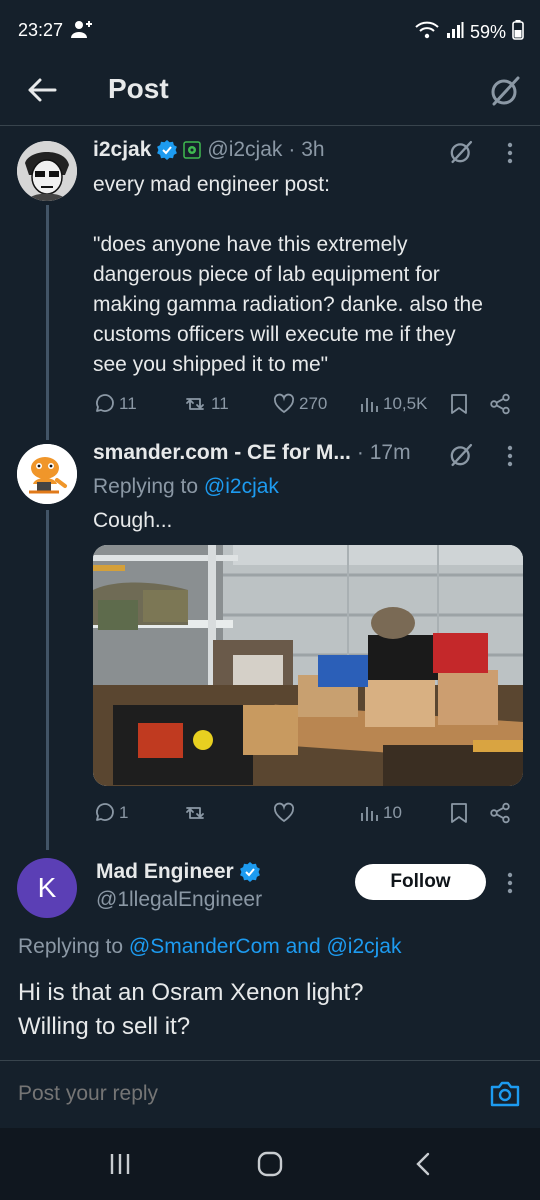 The width and height of the screenshot is (540, 1200). Describe the element at coordinates (220, 403) in the screenshot. I see `repost-count: 11` at that location.